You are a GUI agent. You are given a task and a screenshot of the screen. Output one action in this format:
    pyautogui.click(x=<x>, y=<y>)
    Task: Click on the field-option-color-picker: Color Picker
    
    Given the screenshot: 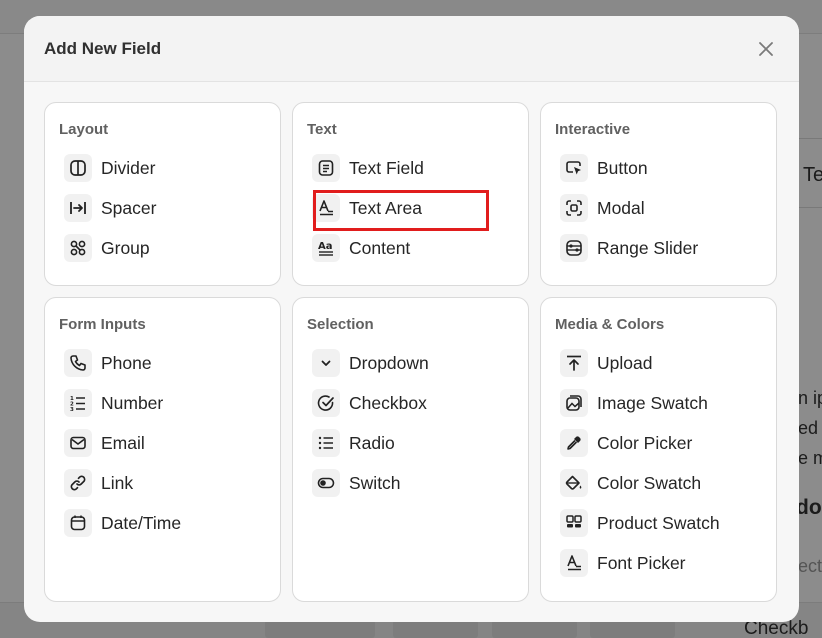 What is the action you would take?
    pyautogui.click(x=658, y=443)
    